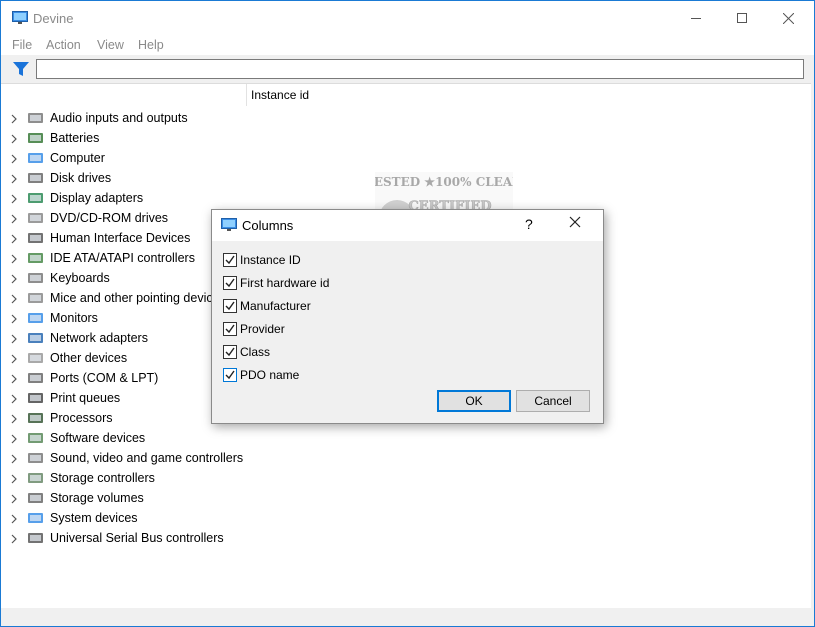 Image resolution: width=815 pixels, height=627 pixels. What do you see at coordinates (110, 45) in the screenshot?
I see `menu-view: View` at bounding box center [110, 45].